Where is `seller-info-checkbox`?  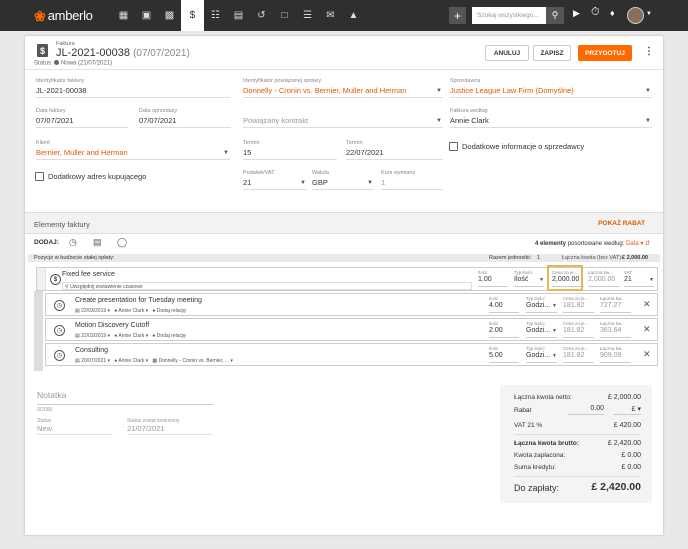 seller-info-checkbox is located at coordinates (453, 146).